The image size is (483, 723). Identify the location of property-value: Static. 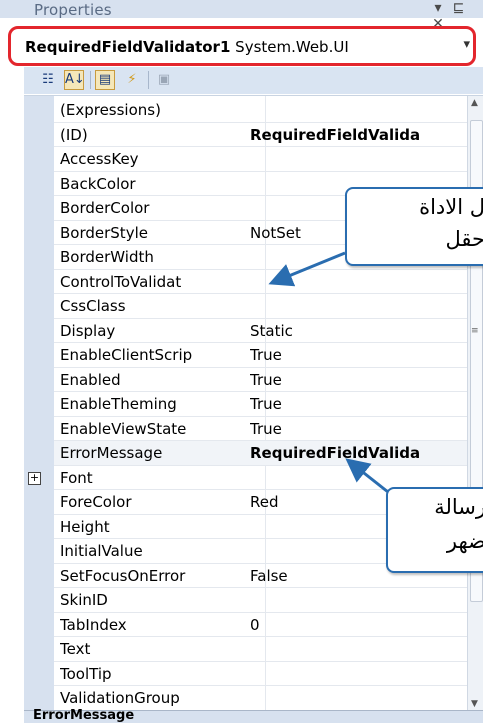
(358, 331).